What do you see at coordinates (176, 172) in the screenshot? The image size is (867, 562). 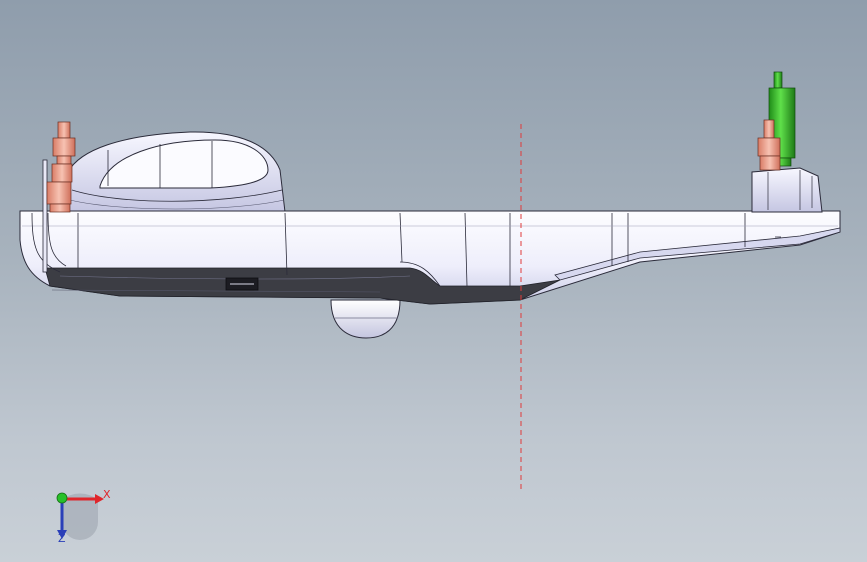 I see `top-ring-housing` at bounding box center [176, 172].